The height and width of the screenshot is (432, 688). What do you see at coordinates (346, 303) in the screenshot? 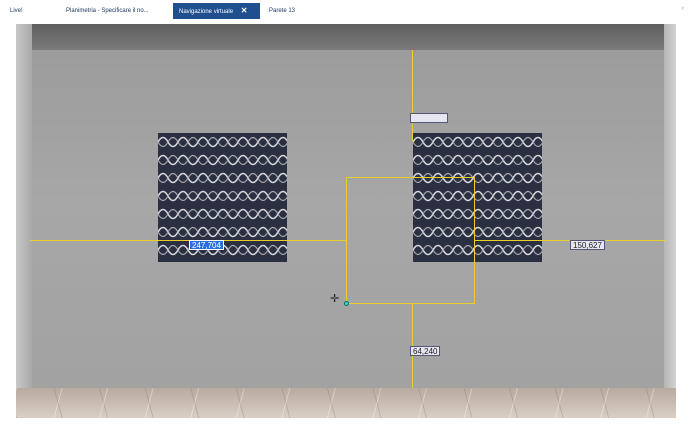
I see `snap-point-icon` at bounding box center [346, 303].